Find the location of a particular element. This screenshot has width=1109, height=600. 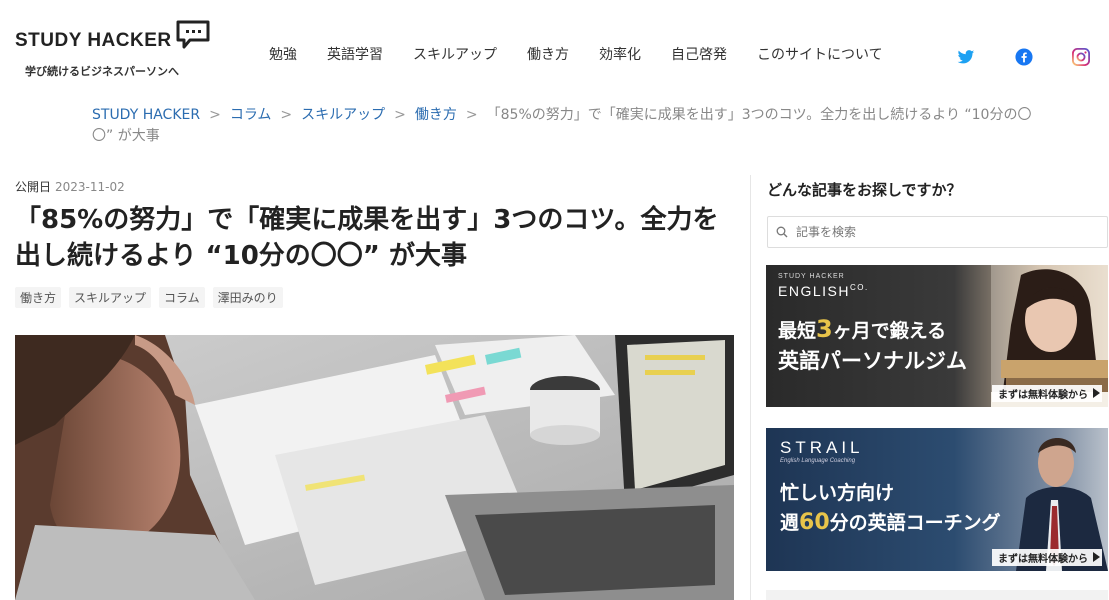

search-icon is located at coordinates (782, 232).